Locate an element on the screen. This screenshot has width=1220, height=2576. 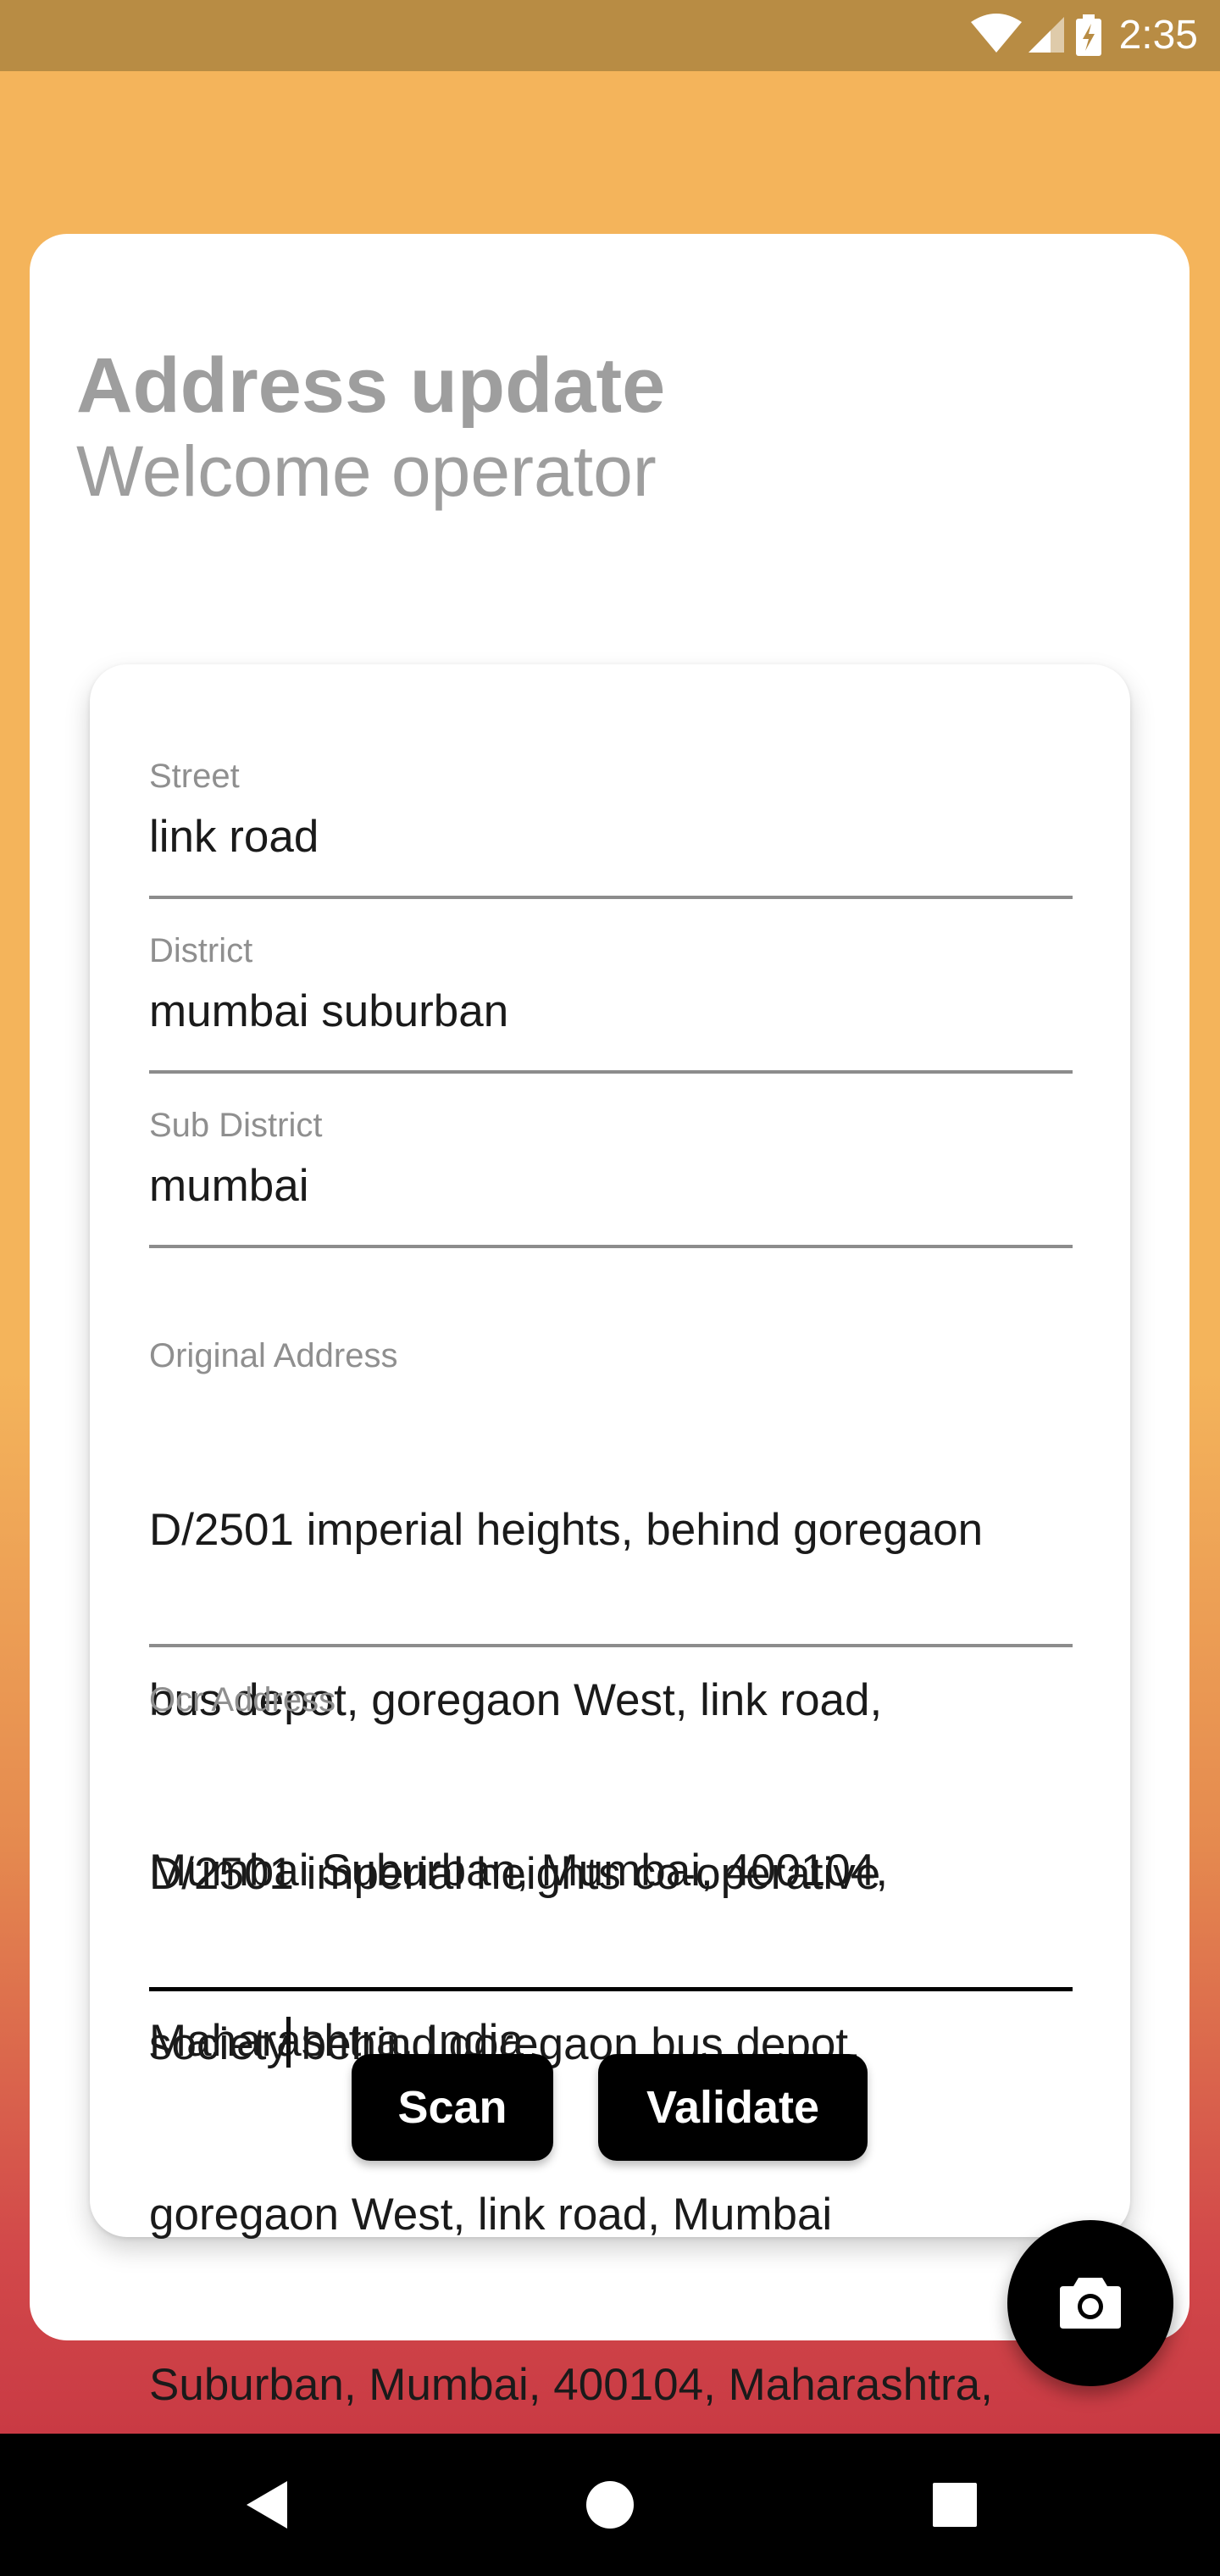
ocr-address-line: goregaon West, link road, Mumbai is located at coordinates (491, 2215).